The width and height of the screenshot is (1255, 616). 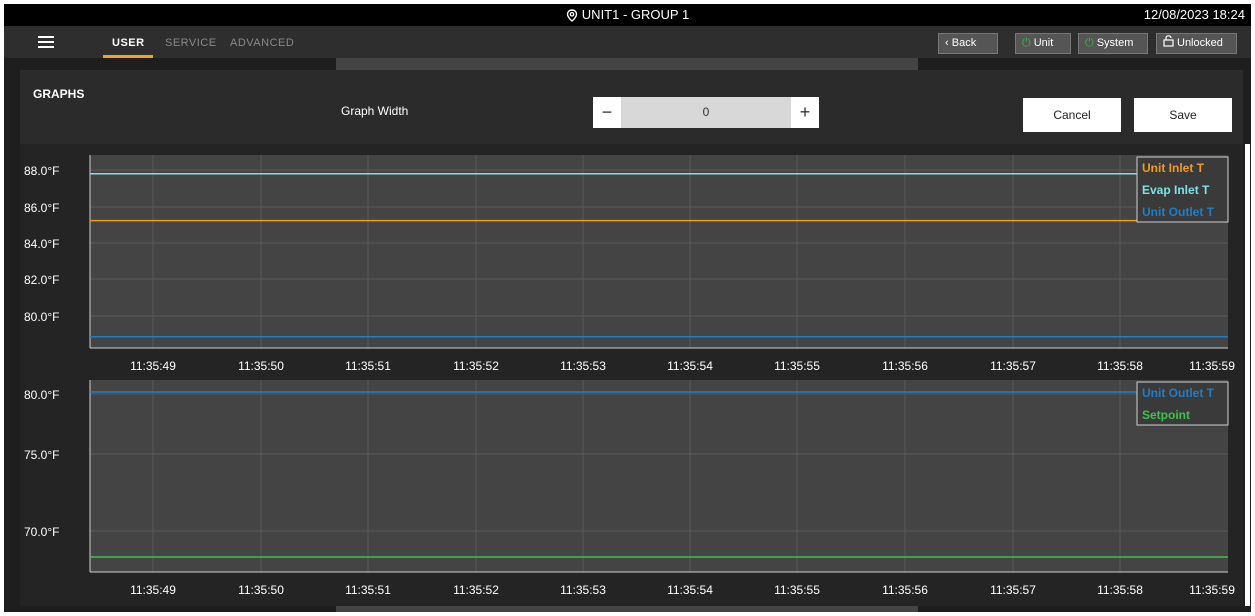 I want to click on cancel-button: Cancel, so click(x=1072, y=115).